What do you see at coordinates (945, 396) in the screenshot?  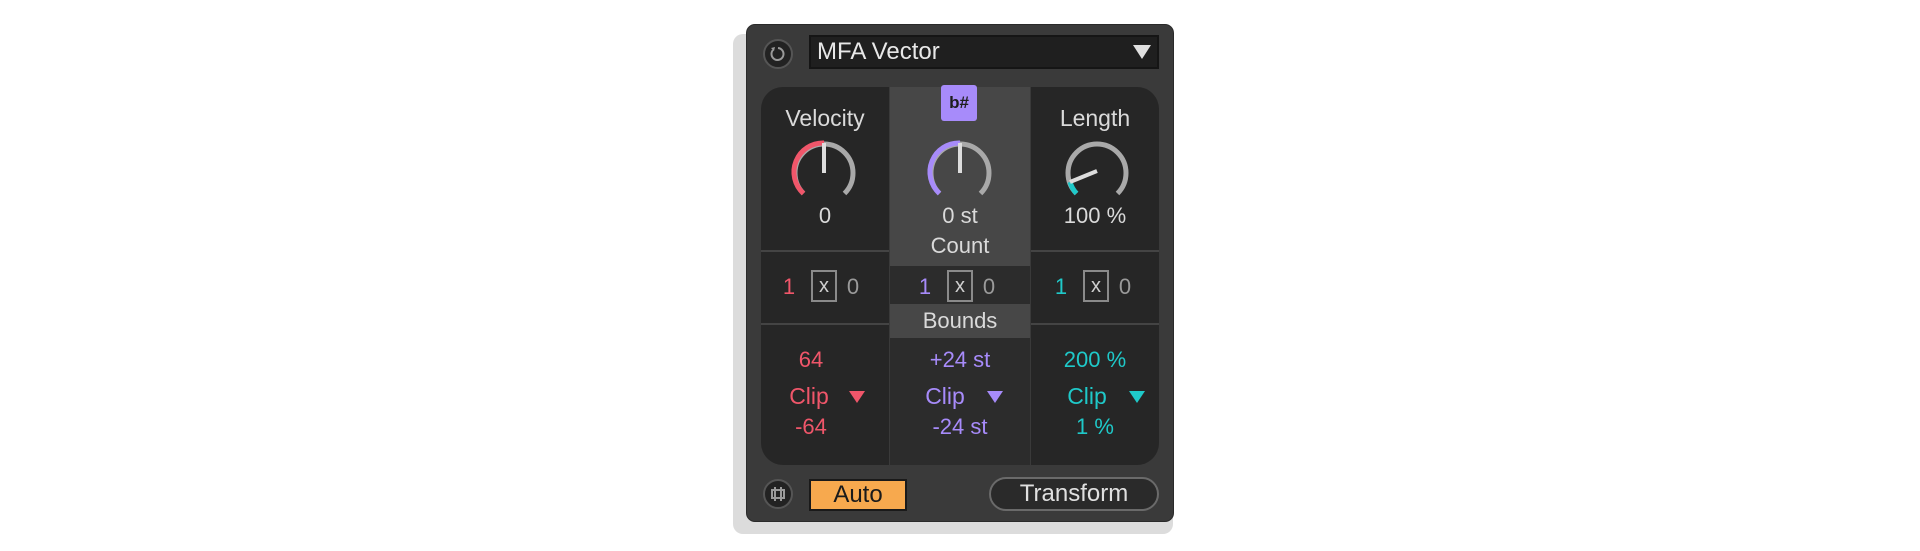 I see `pitch-mode: Clip` at bounding box center [945, 396].